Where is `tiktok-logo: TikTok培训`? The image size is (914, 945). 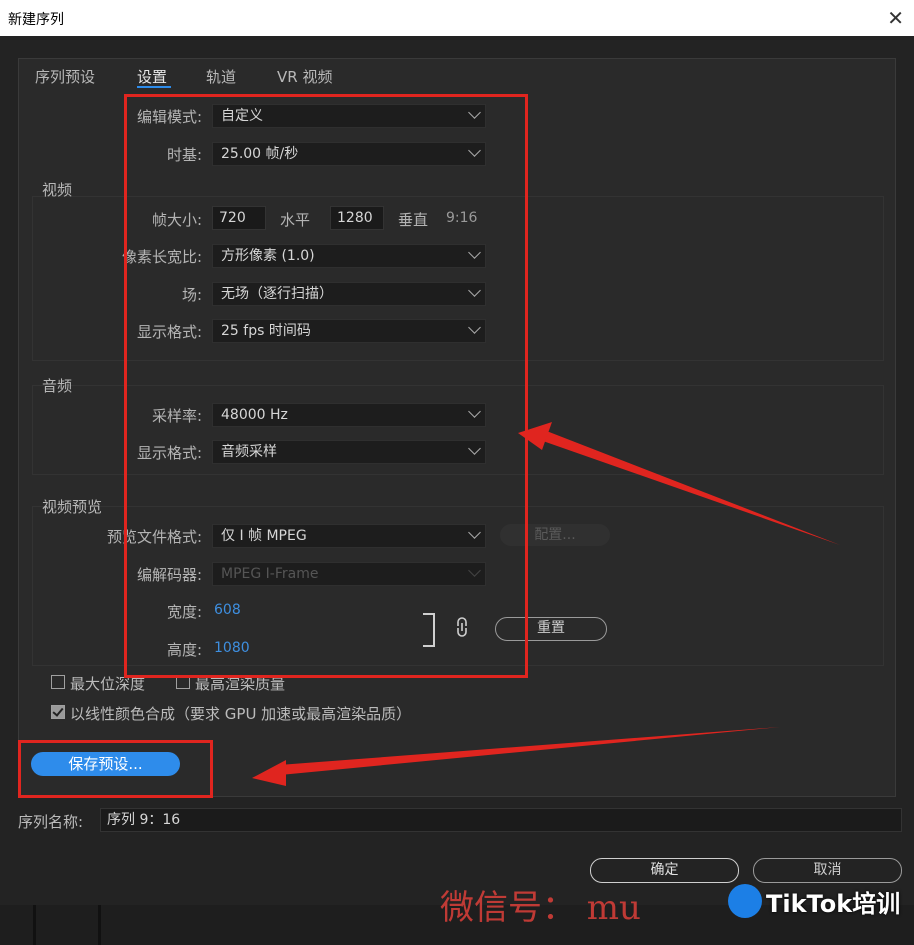
tiktok-logo: TikTok培训 is located at coordinates (818, 900).